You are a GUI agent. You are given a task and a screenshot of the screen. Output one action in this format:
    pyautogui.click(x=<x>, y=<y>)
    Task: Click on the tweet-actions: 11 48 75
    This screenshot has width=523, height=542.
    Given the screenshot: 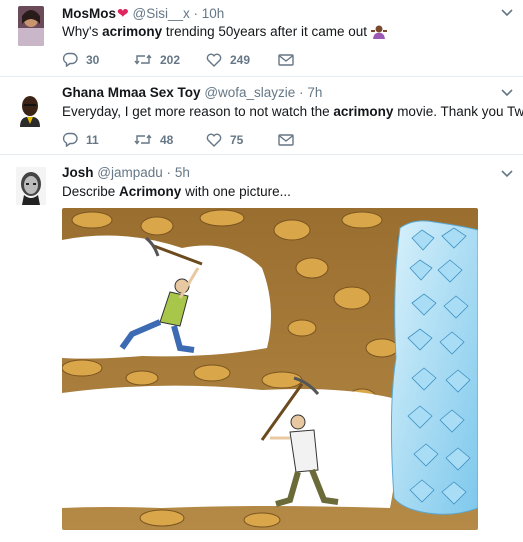 What is the action you would take?
    pyautogui.click(x=206, y=139)
    